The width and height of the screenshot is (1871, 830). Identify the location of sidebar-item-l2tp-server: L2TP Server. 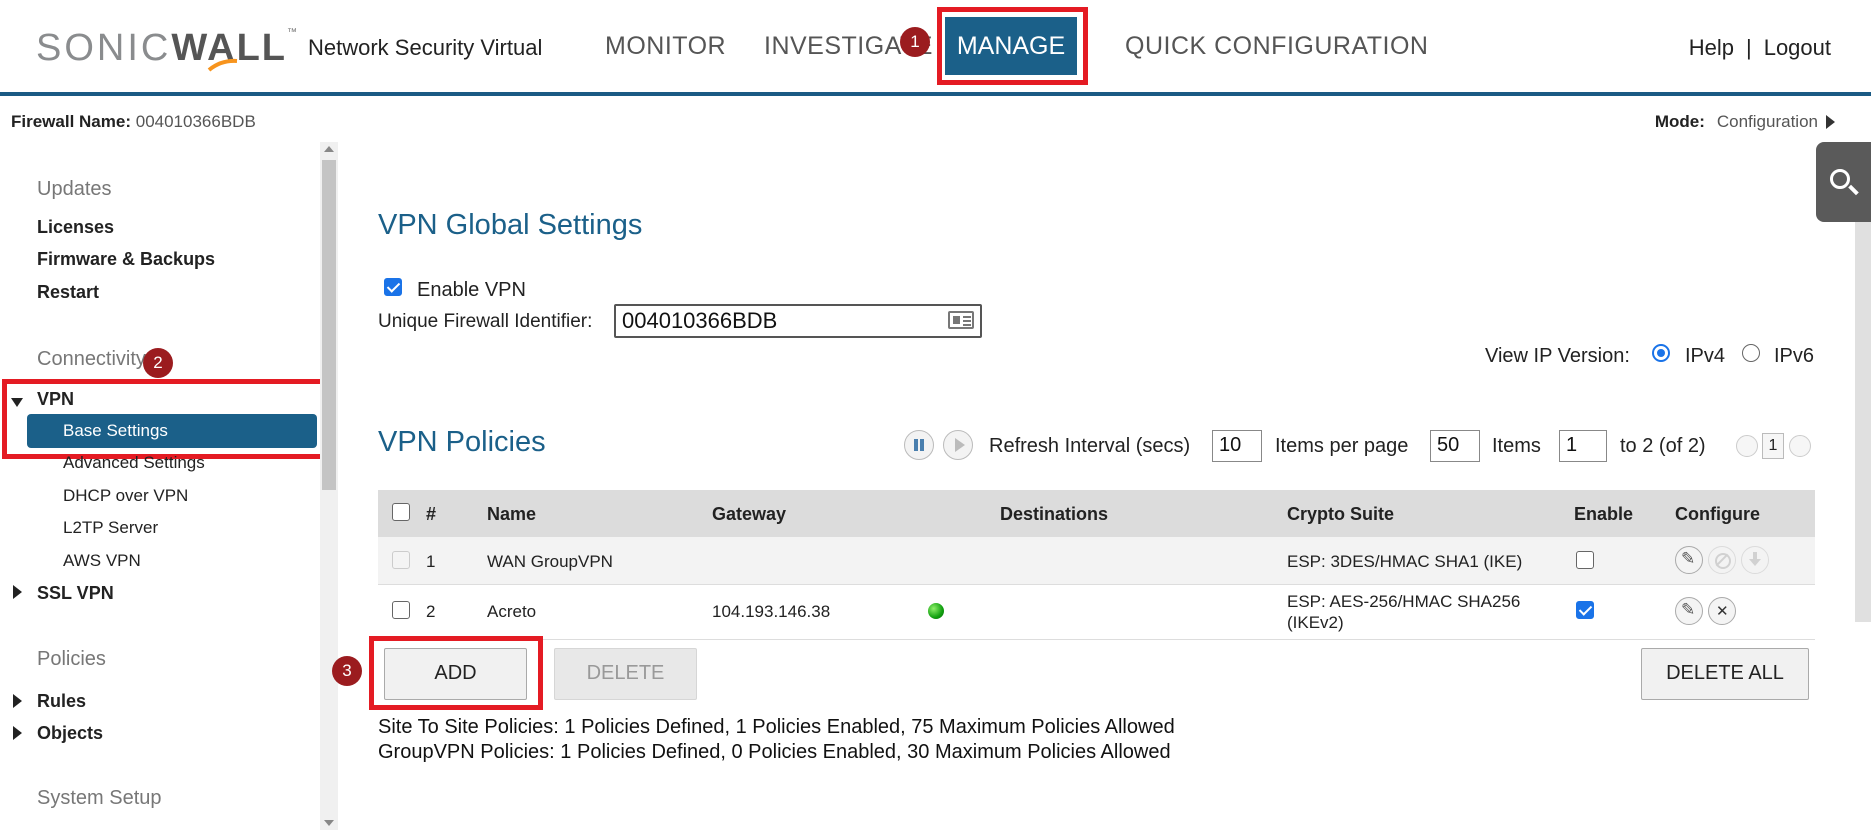
(110, 528).